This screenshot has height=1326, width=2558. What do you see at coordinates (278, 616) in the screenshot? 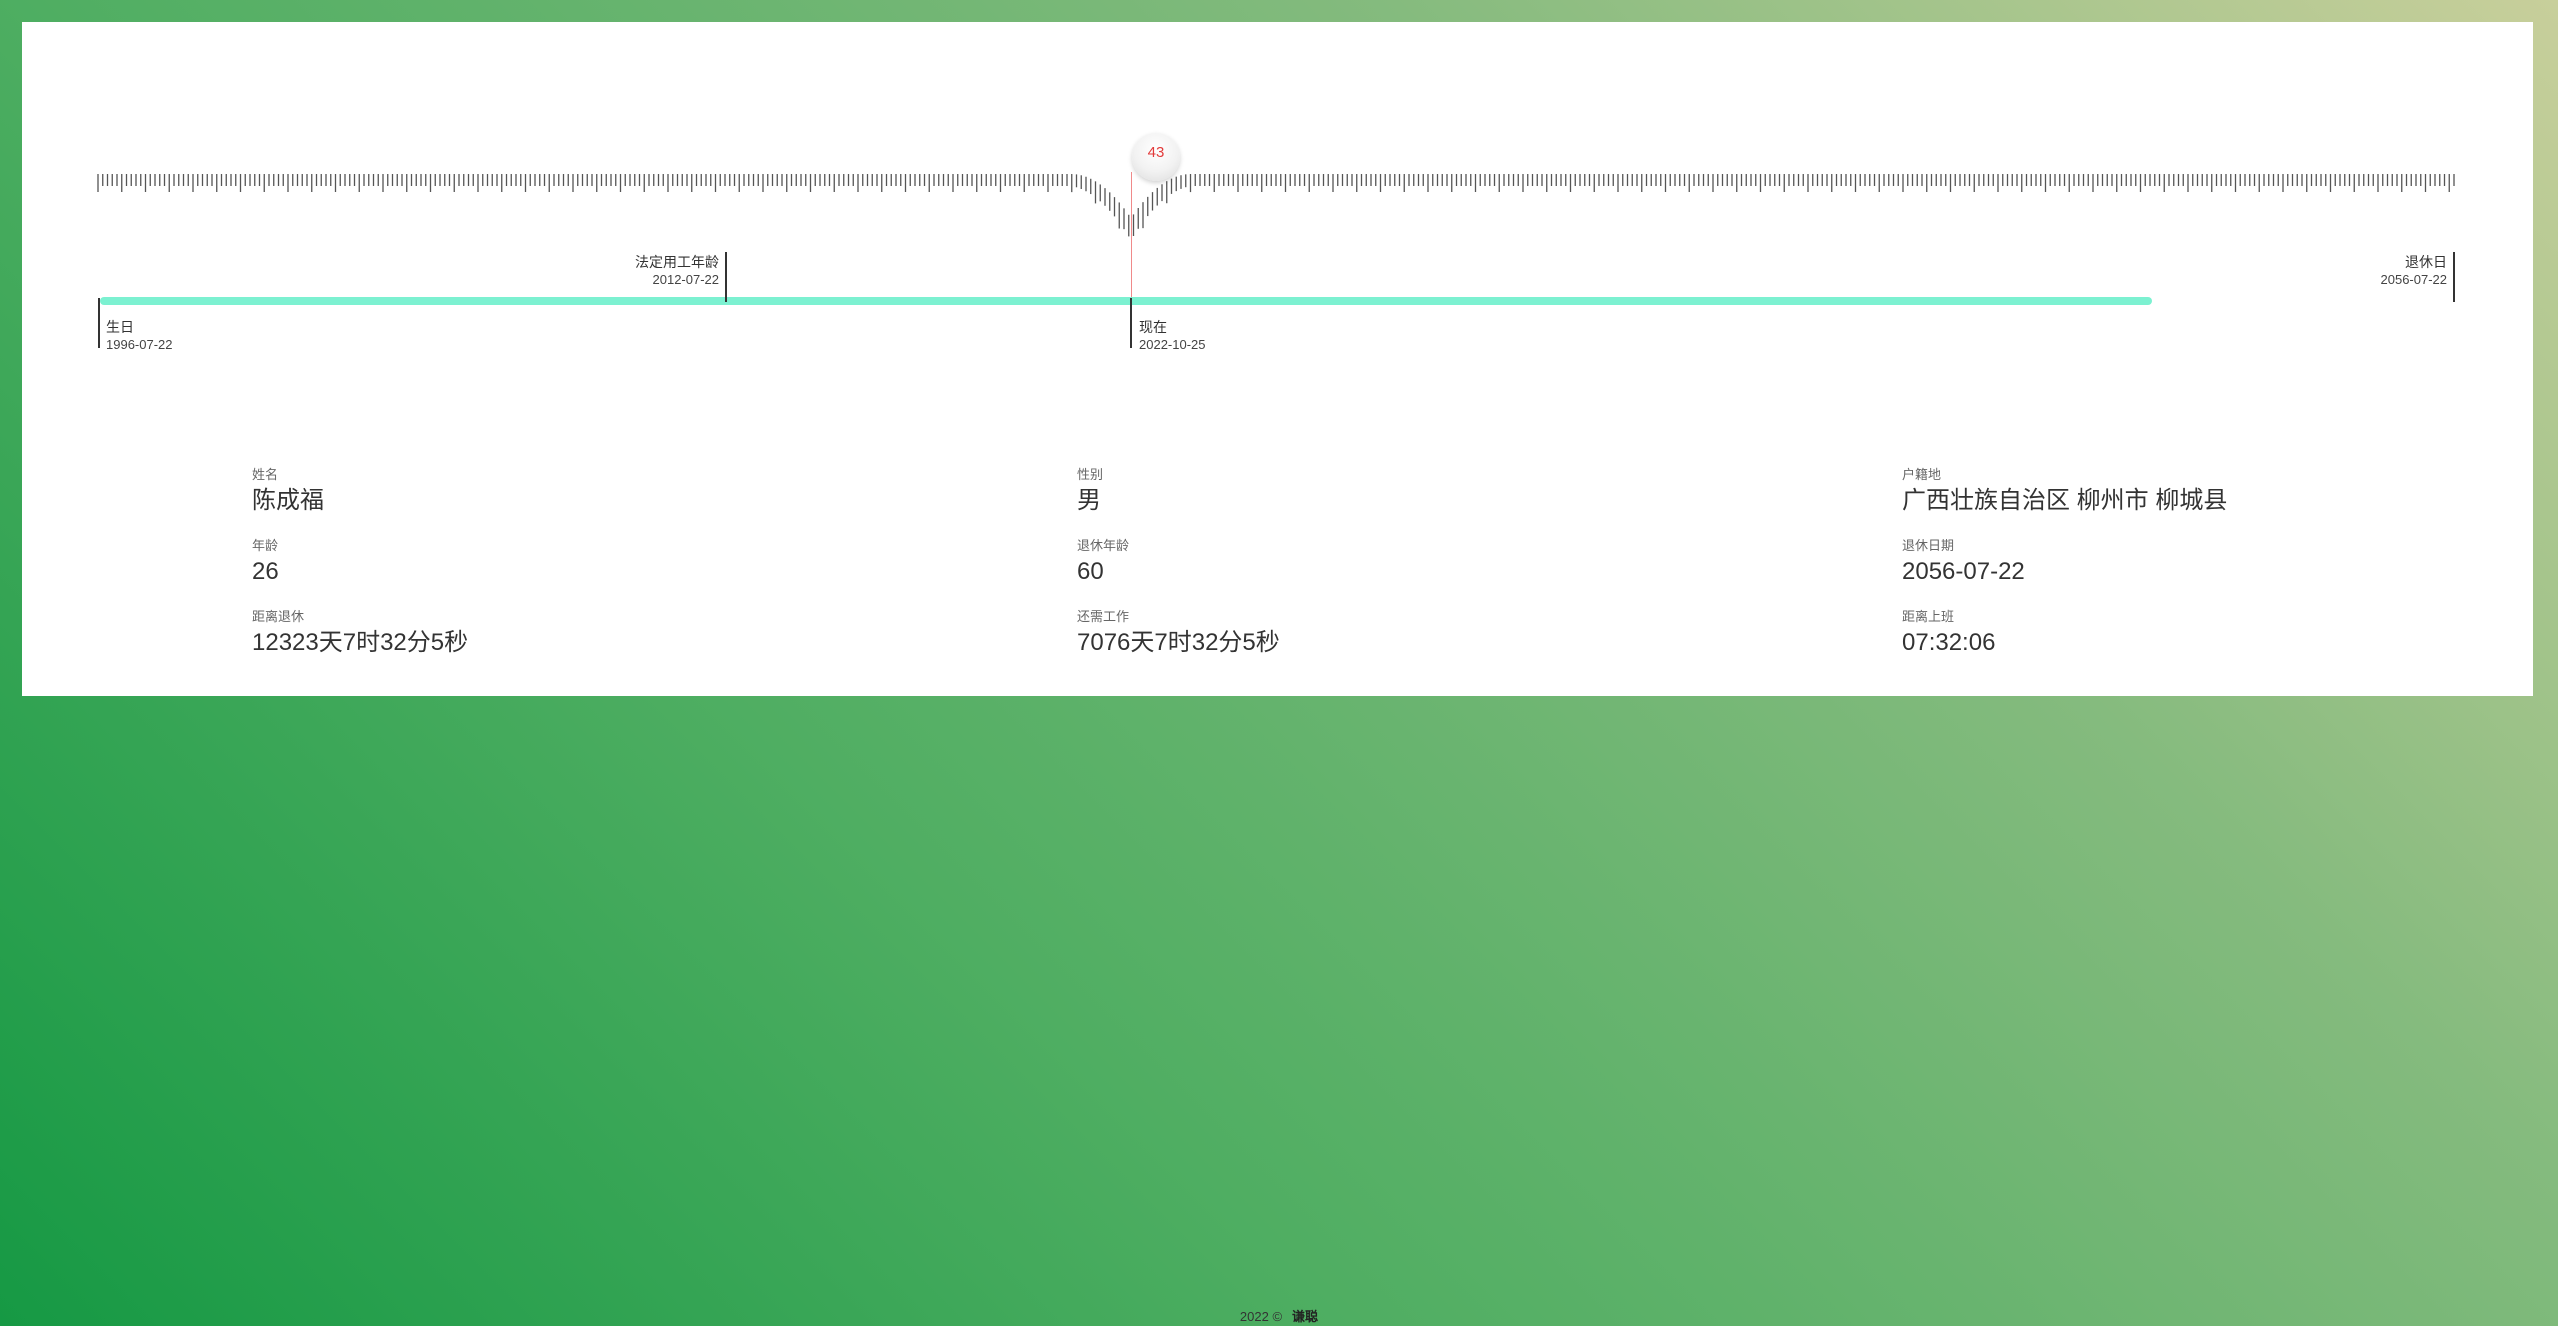
I see `to-retire-label: 距离退休` at bounding box center [278, 616].